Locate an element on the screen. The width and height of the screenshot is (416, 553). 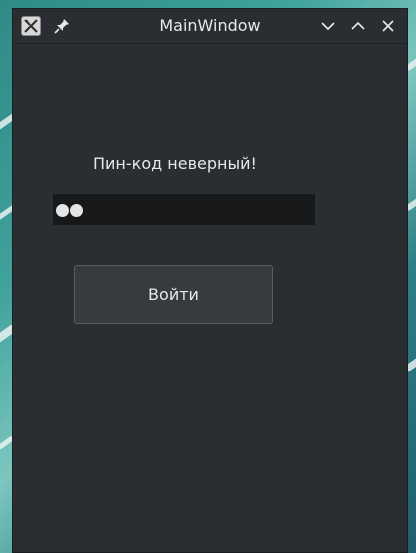
close-icon is located at coordinates (388, 26).